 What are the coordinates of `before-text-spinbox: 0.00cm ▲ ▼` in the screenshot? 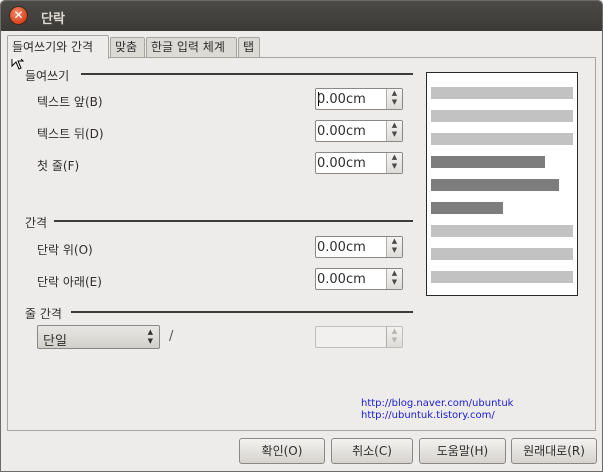 It's located at (359, 99).